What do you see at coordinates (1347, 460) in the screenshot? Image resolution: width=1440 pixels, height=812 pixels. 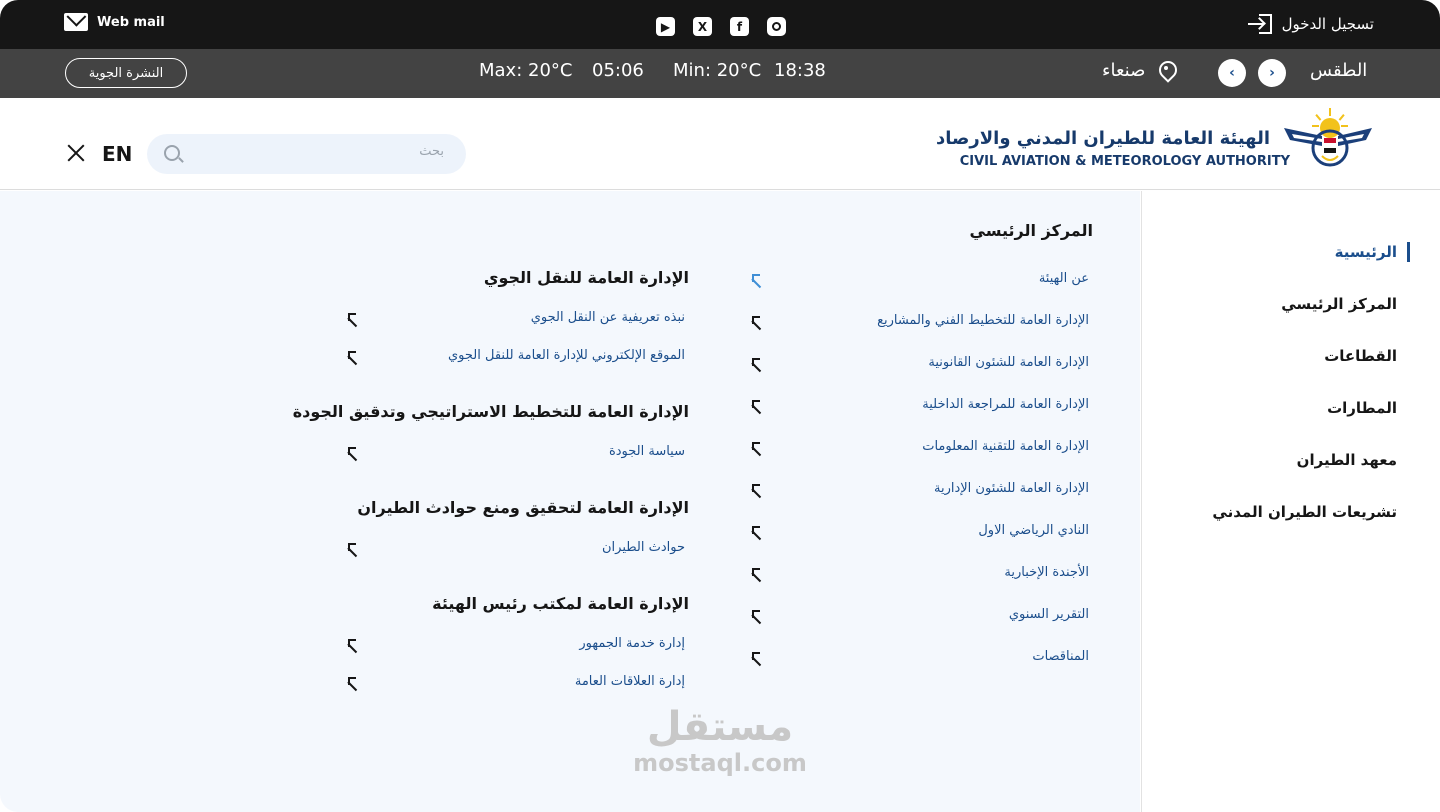 I see `sidebar-item-aviation-institute: معهد الطيران` at bounding box center [1347, 460].